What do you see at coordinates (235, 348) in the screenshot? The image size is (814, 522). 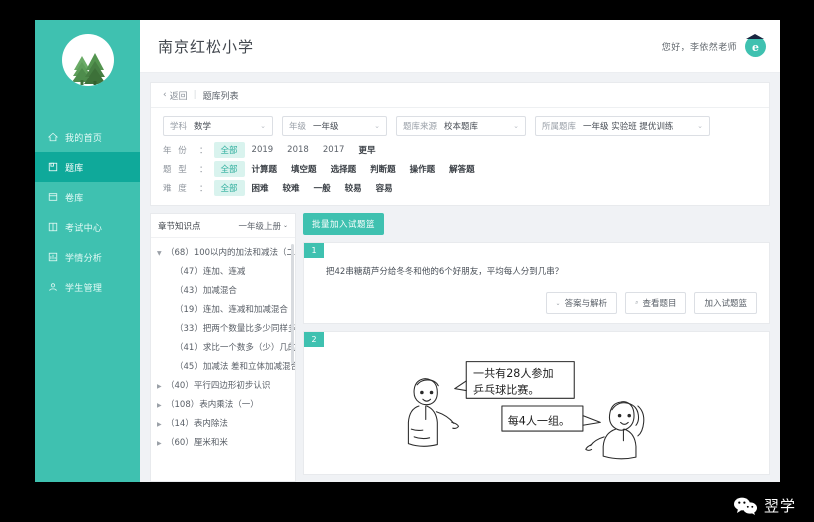 I see `tree-node-label: （41）求比一个数多（少）几的数` at bounding box center [235, 348].